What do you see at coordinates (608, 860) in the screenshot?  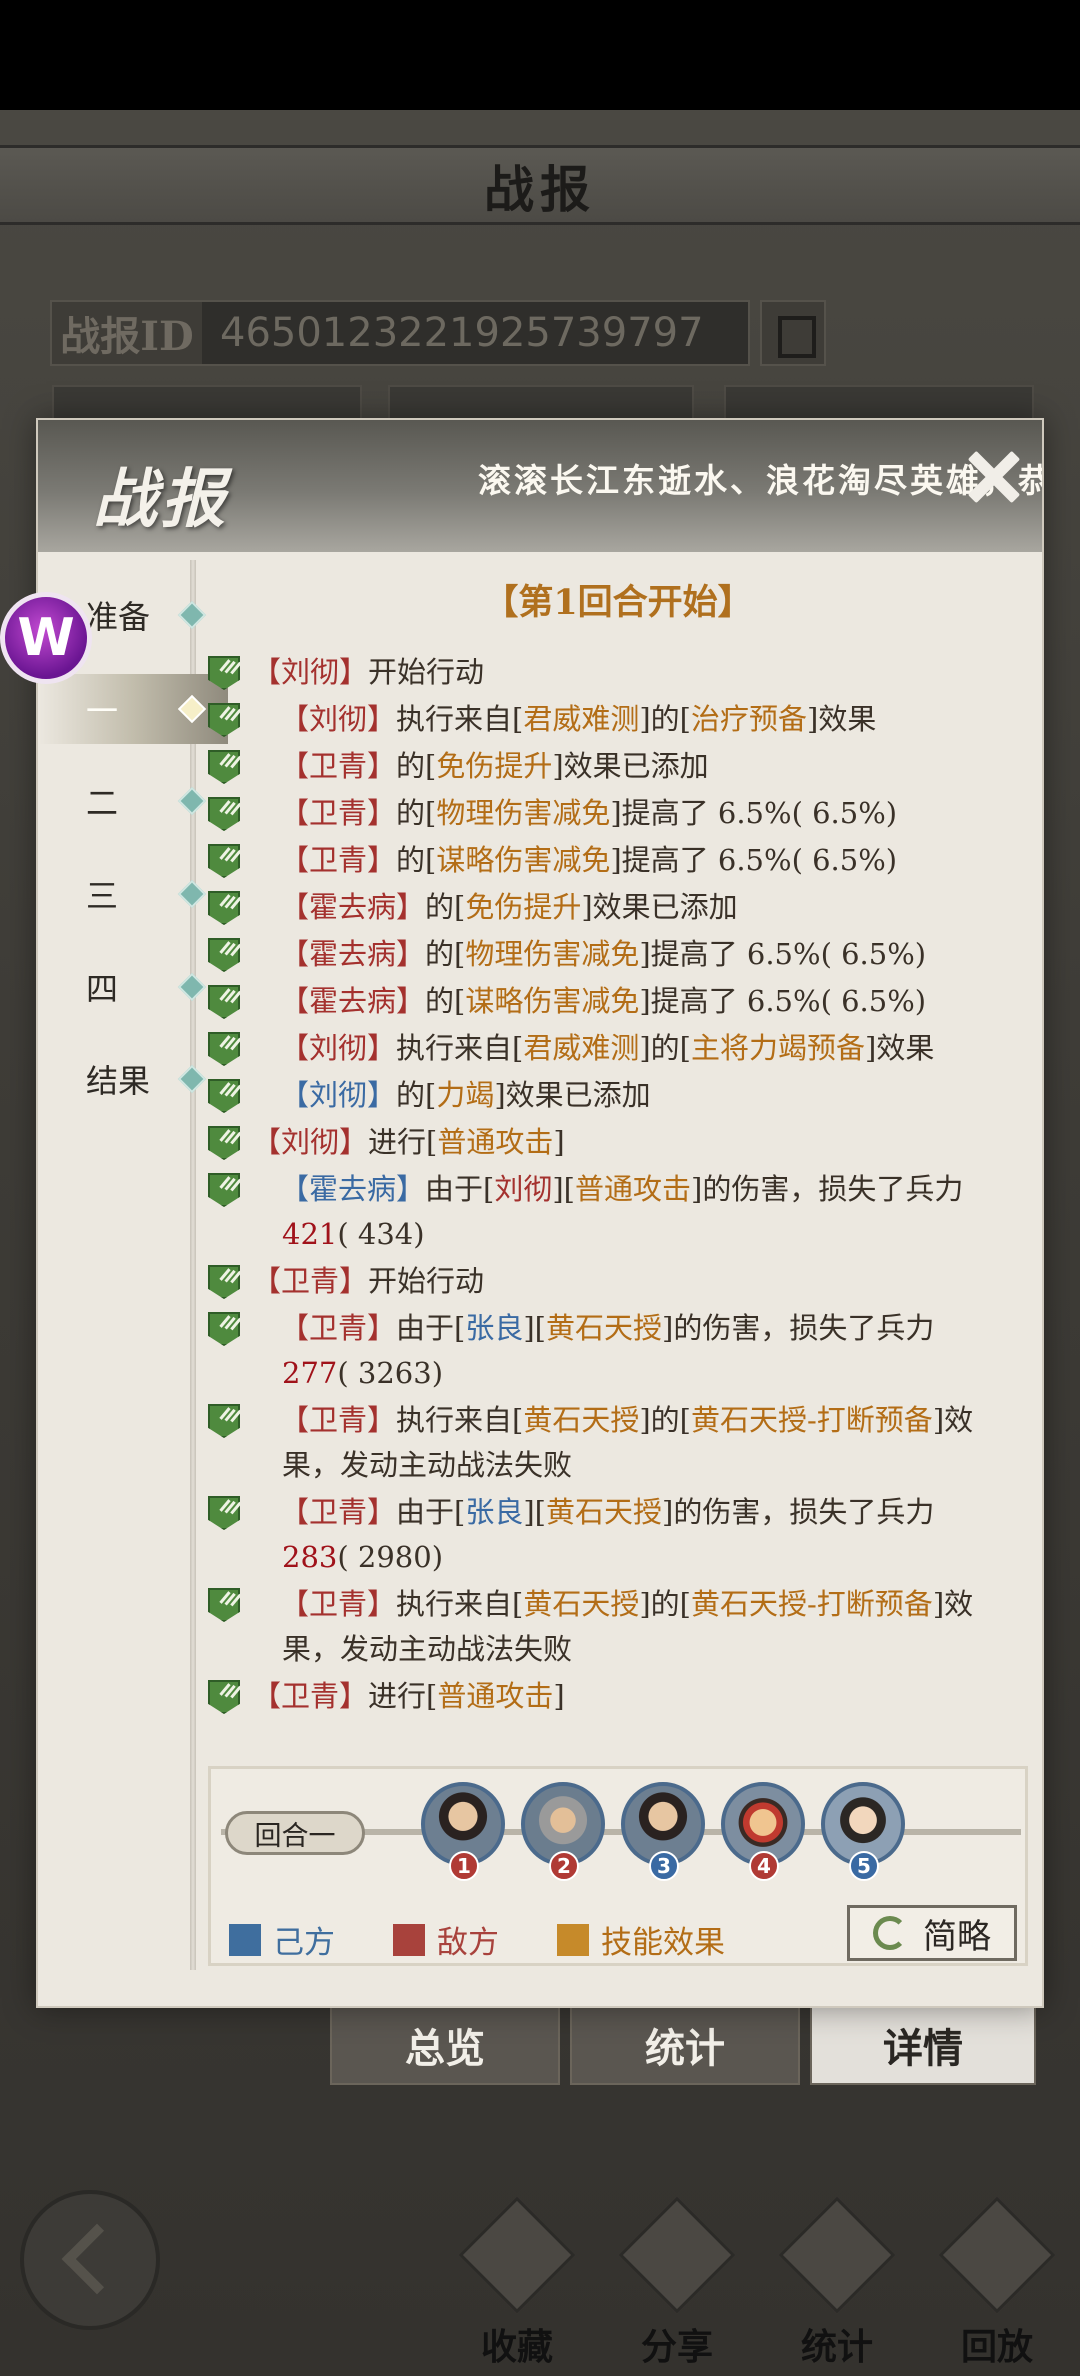 I see `log-text: 【卫青】的[谋略伤害减免]提高了 6.5%( 6.5%)` at bounding box center [608, 860].